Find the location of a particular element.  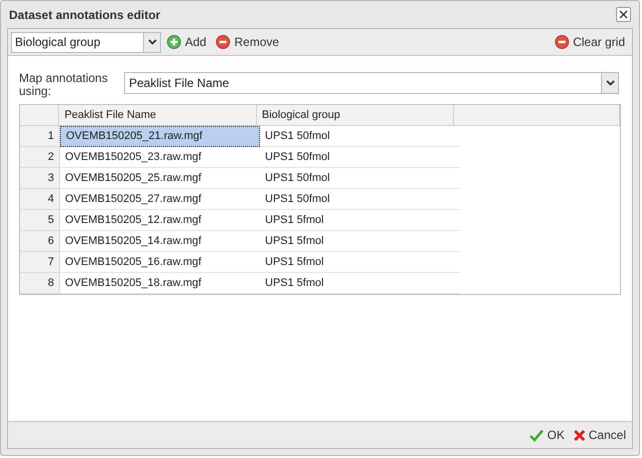

map-select-value: Peaklist File Name is located at coordinates (179, 83).